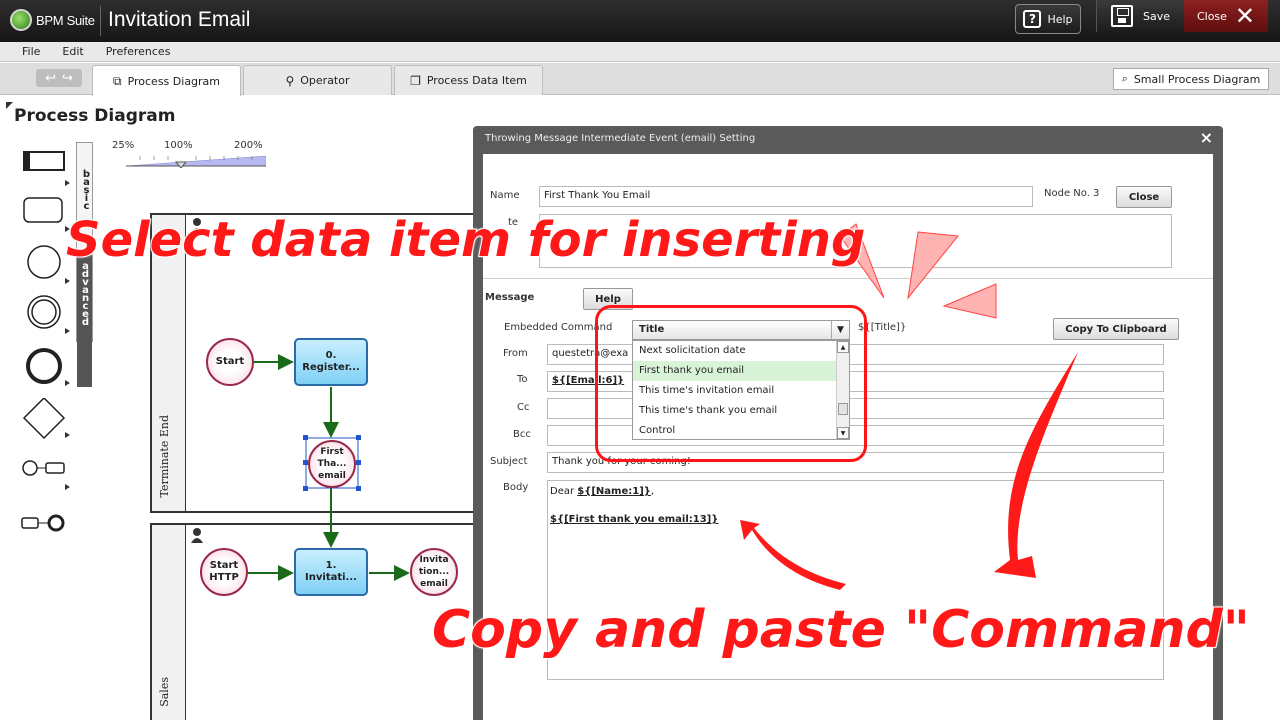  Describe the element at coordinates (786, 196) in the screenshot. I see `name-field: First Thank You Email` at that location.